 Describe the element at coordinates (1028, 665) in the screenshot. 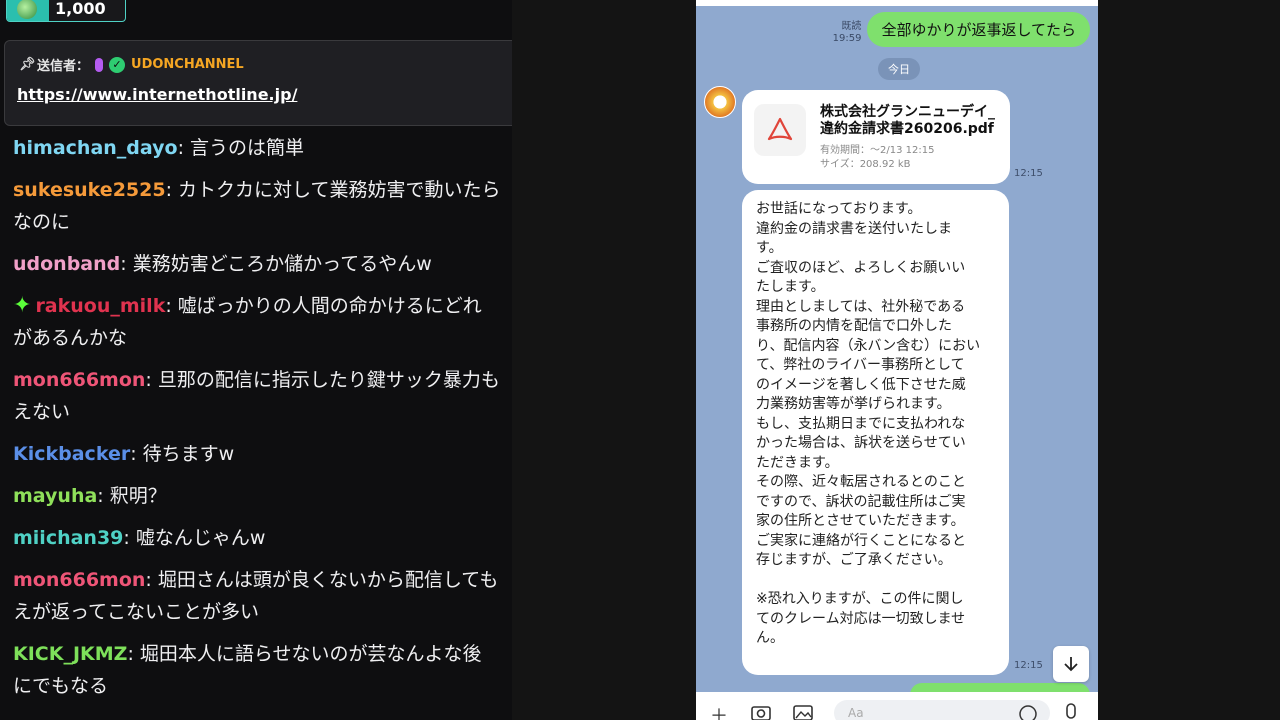

I see `message-time: 12:15` at that location.